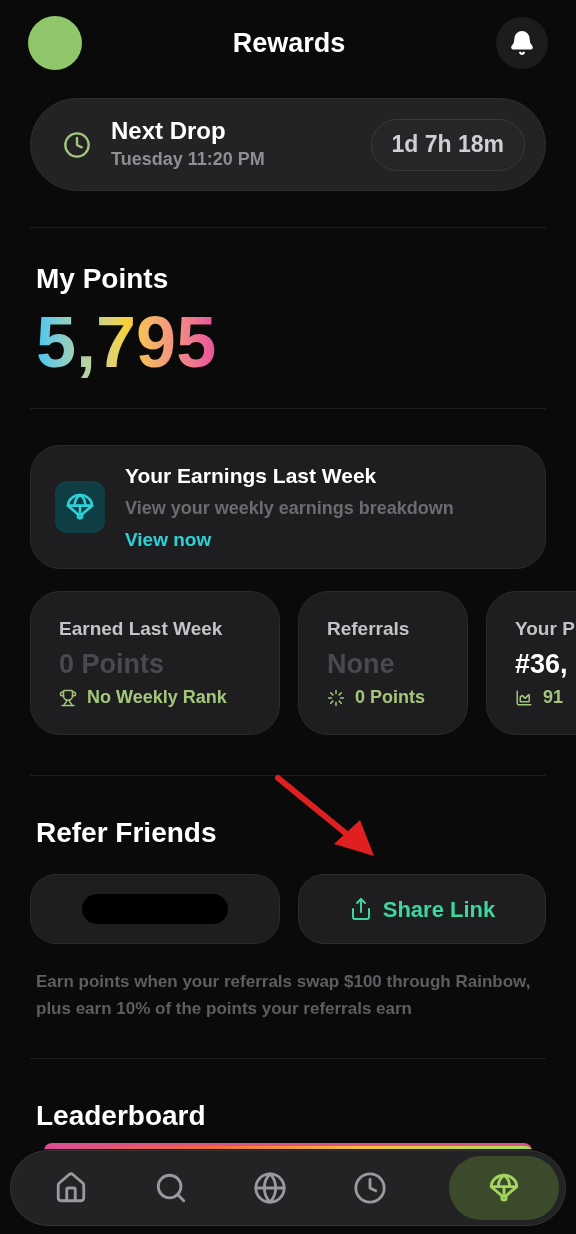 The width and height of the screenshot is (576, 1234). I want to click on spinner-icon, so click(336, 697).